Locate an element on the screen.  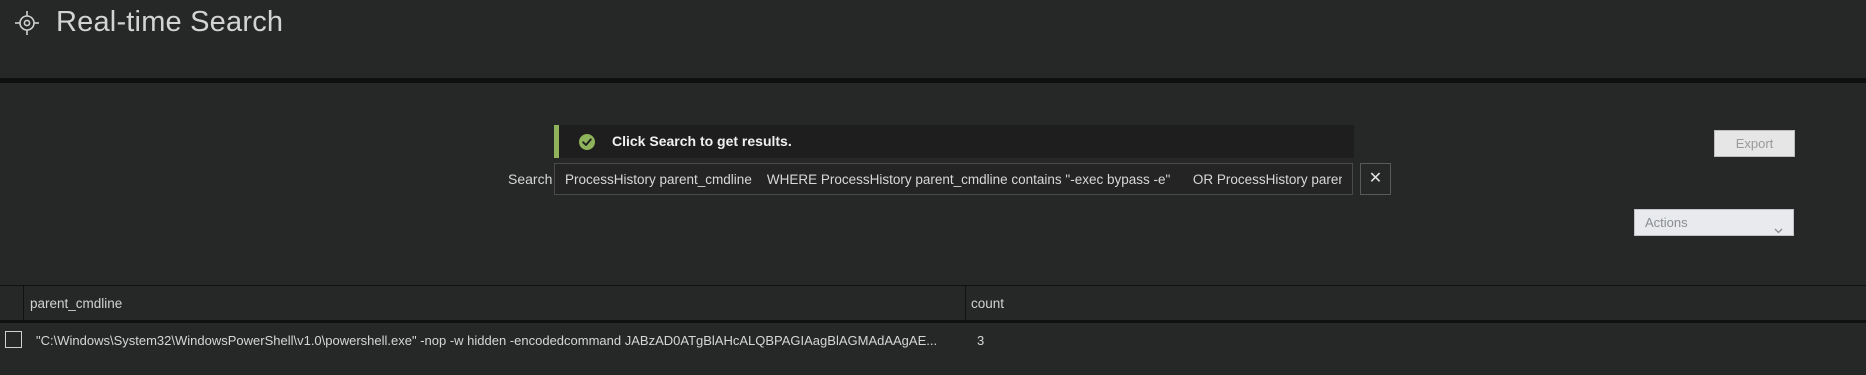
header-divider is located at coordinates (933, 80).